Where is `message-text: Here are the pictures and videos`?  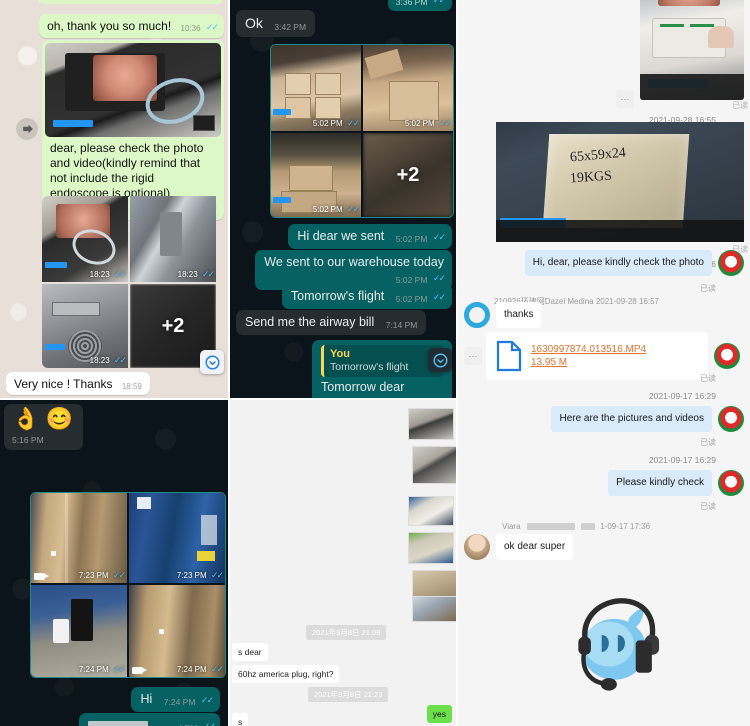 message-text: Here are the pictures and videos is located at coordinates (631, 419).